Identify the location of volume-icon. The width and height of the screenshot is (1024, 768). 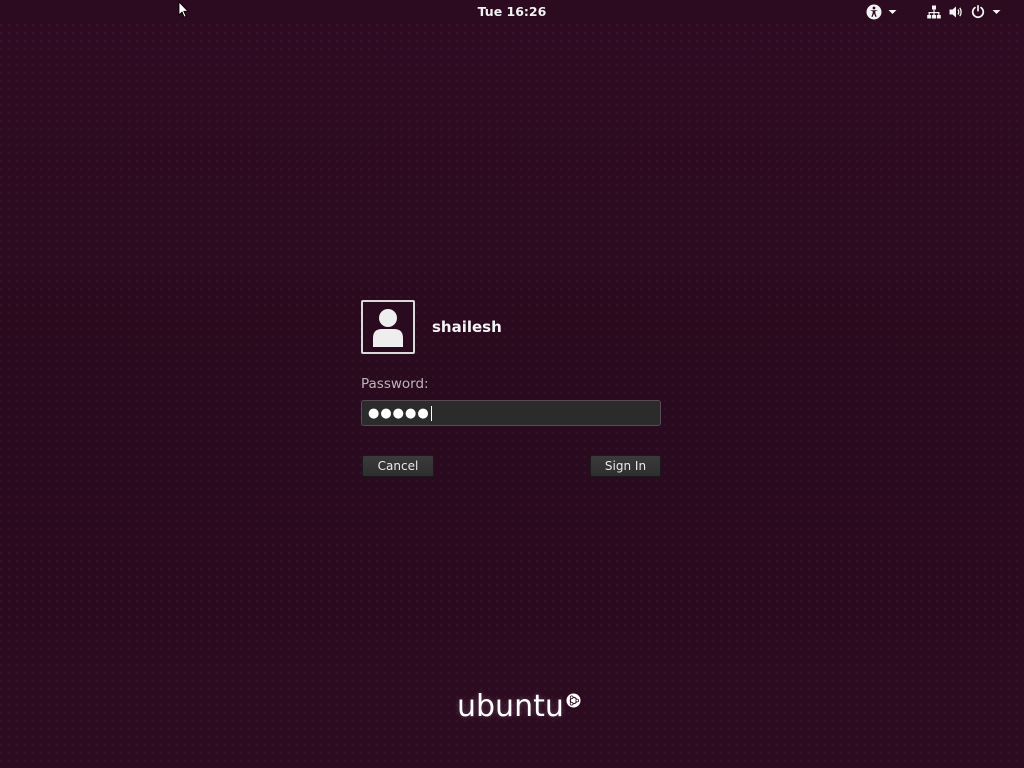
(955, 11).